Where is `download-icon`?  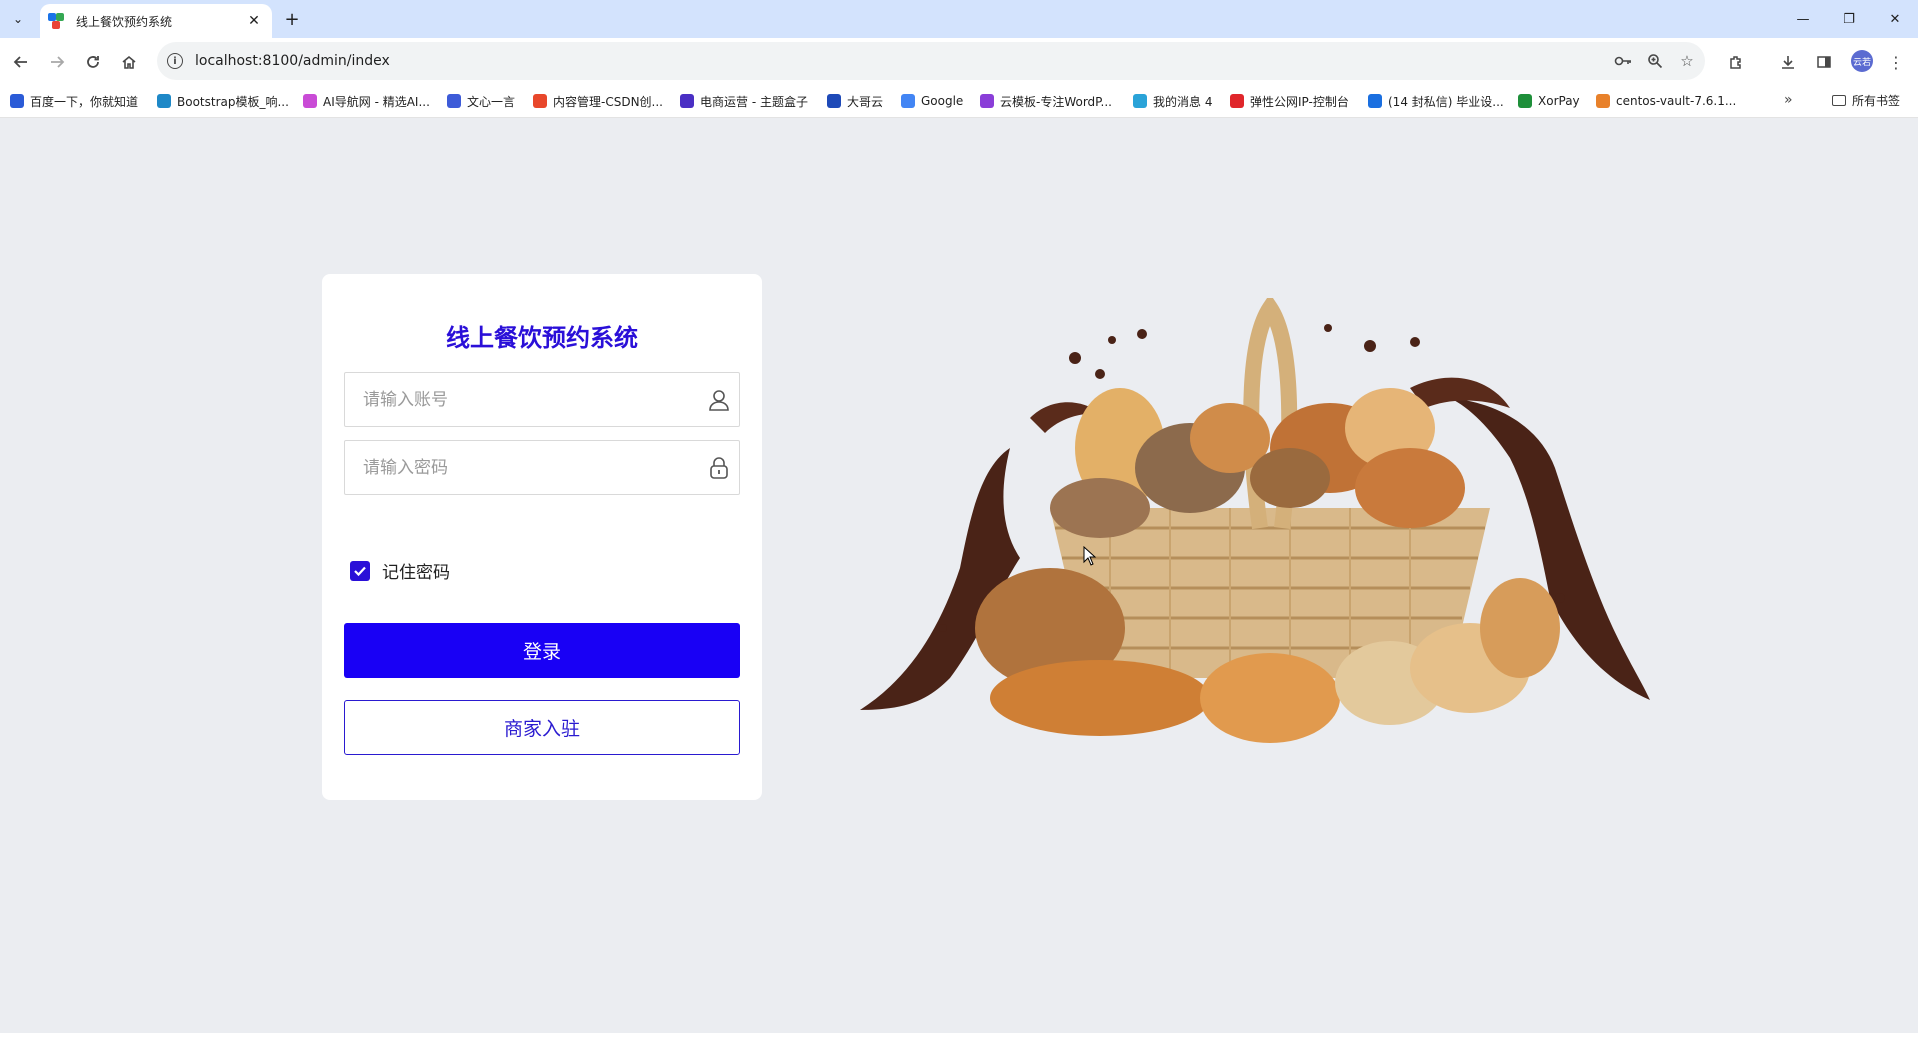 download-icon is located at coordinates (1788, 62).